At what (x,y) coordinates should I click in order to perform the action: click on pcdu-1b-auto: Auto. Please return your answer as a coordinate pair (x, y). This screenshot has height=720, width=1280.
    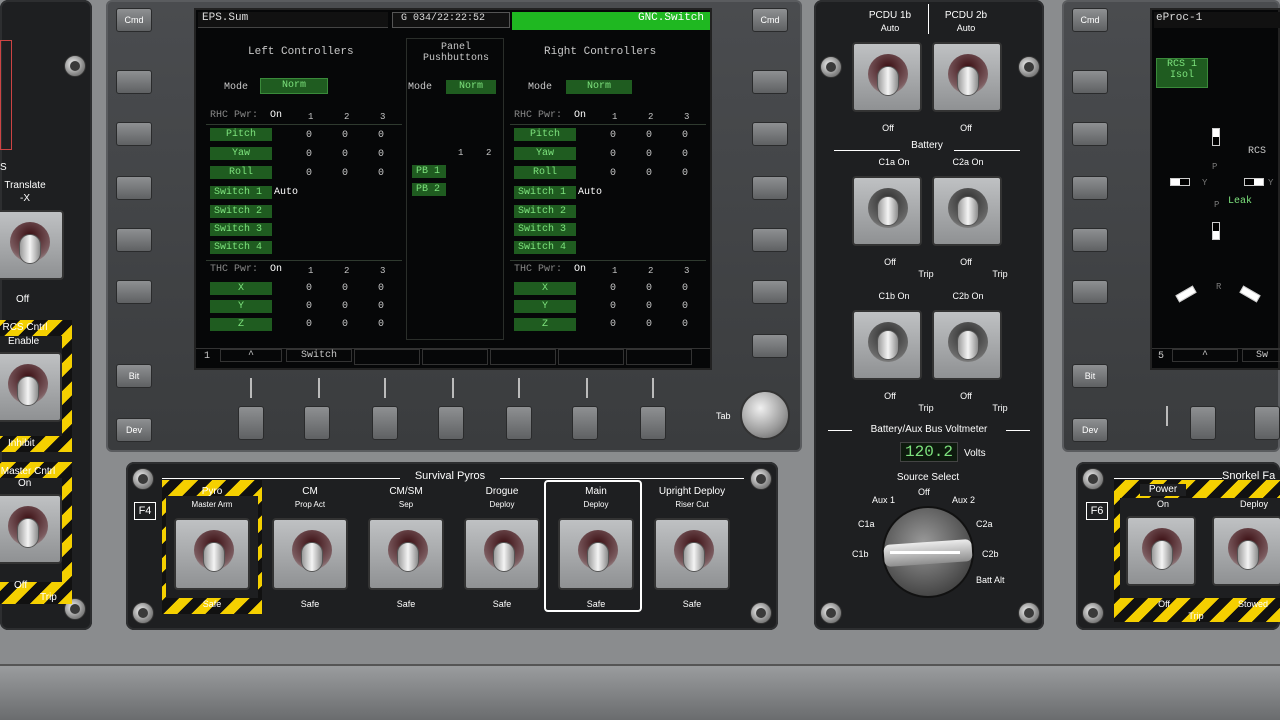
    Looking at the image, I should click on (890, 28).